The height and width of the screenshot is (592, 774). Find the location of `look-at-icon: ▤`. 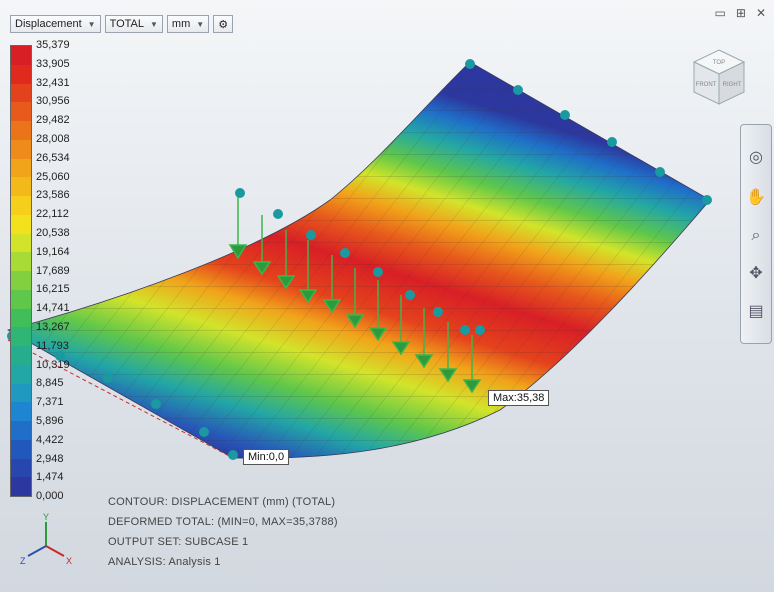

look-at-icon: ▤ is located at coordinates (756, 312).